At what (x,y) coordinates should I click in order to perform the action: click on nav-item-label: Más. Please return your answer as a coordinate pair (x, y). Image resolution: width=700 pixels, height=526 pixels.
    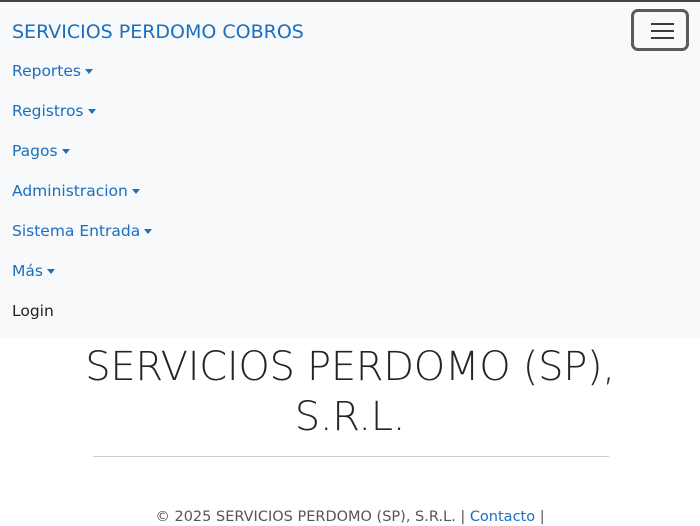
    Looking at the image, I should click on (27, 271).